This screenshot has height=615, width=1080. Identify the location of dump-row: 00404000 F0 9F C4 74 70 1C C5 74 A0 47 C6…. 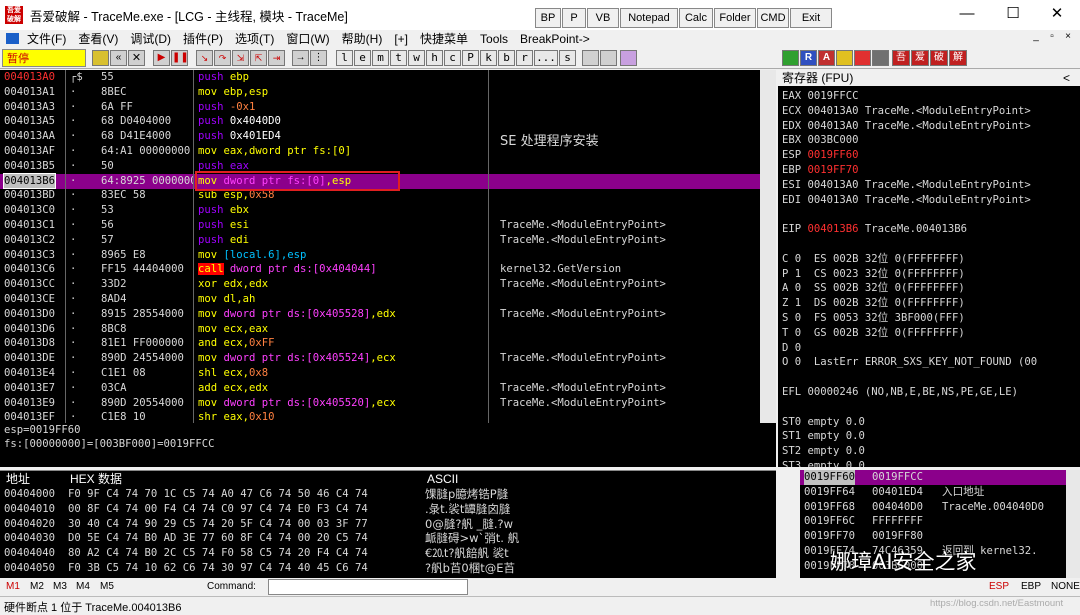
(388, 494).